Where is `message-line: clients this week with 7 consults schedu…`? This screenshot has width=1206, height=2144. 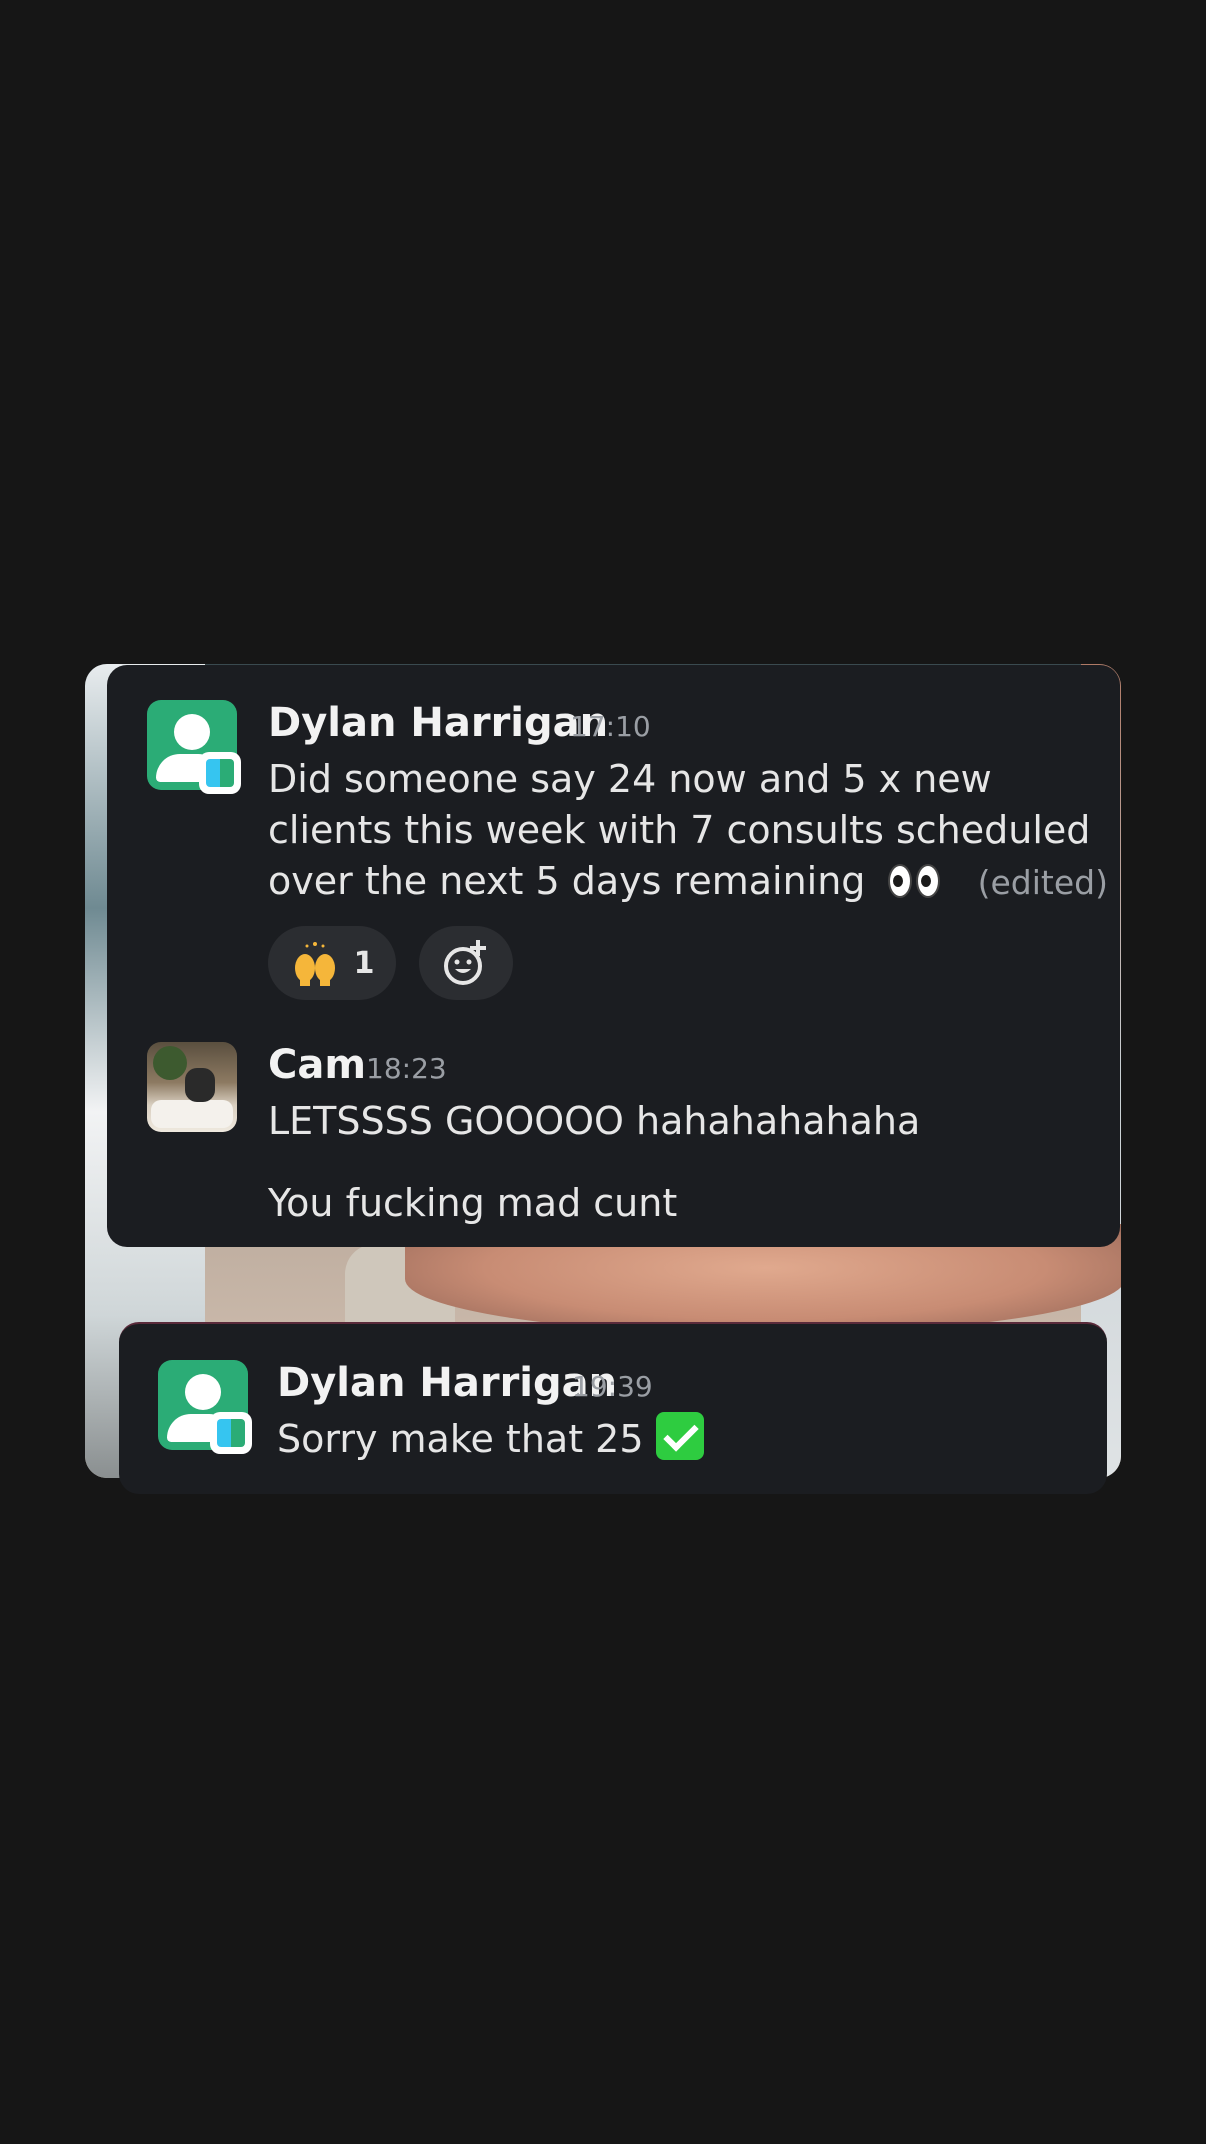
message-line: clients this week with 7 consults schedu… is located at coordinates (679, 830).